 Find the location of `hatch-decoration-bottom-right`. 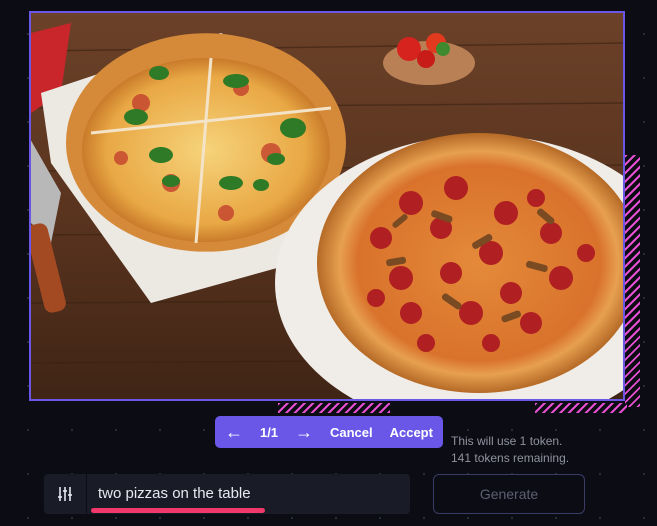

hatch-decoration-bottom-right is located at coordinates (581, 408).